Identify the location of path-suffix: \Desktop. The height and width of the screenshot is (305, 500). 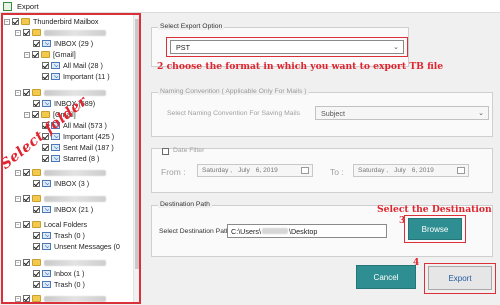
(303, 231).